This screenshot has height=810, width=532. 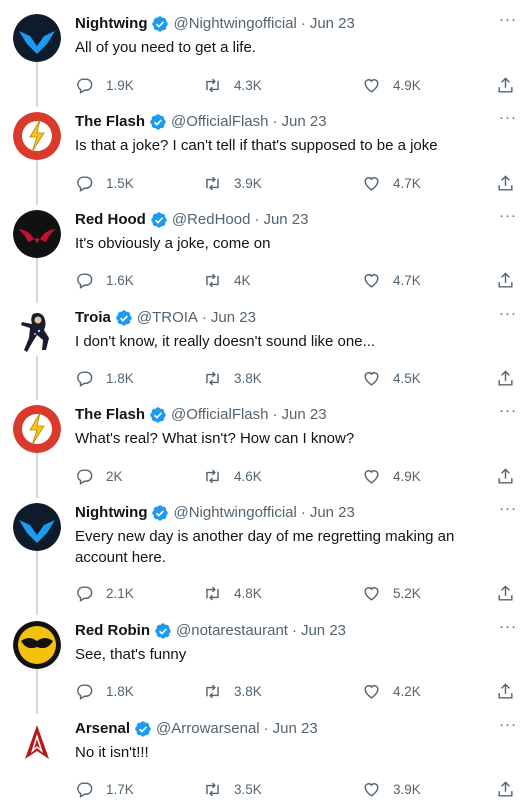 What do you see at coordinates (104, 280) in the screenshot?
I see `reply-button: 1.6K` at bounding box center [104, 280].